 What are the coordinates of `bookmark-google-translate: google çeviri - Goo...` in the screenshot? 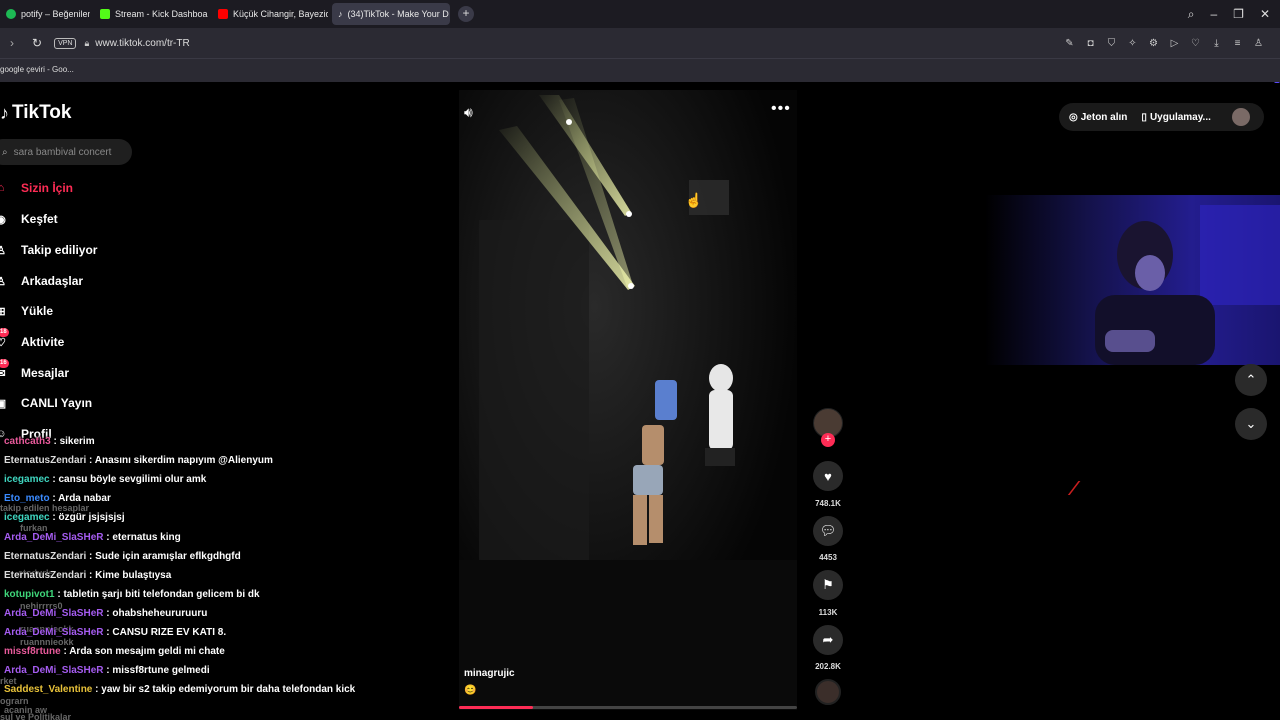 It's located at (37, 69).